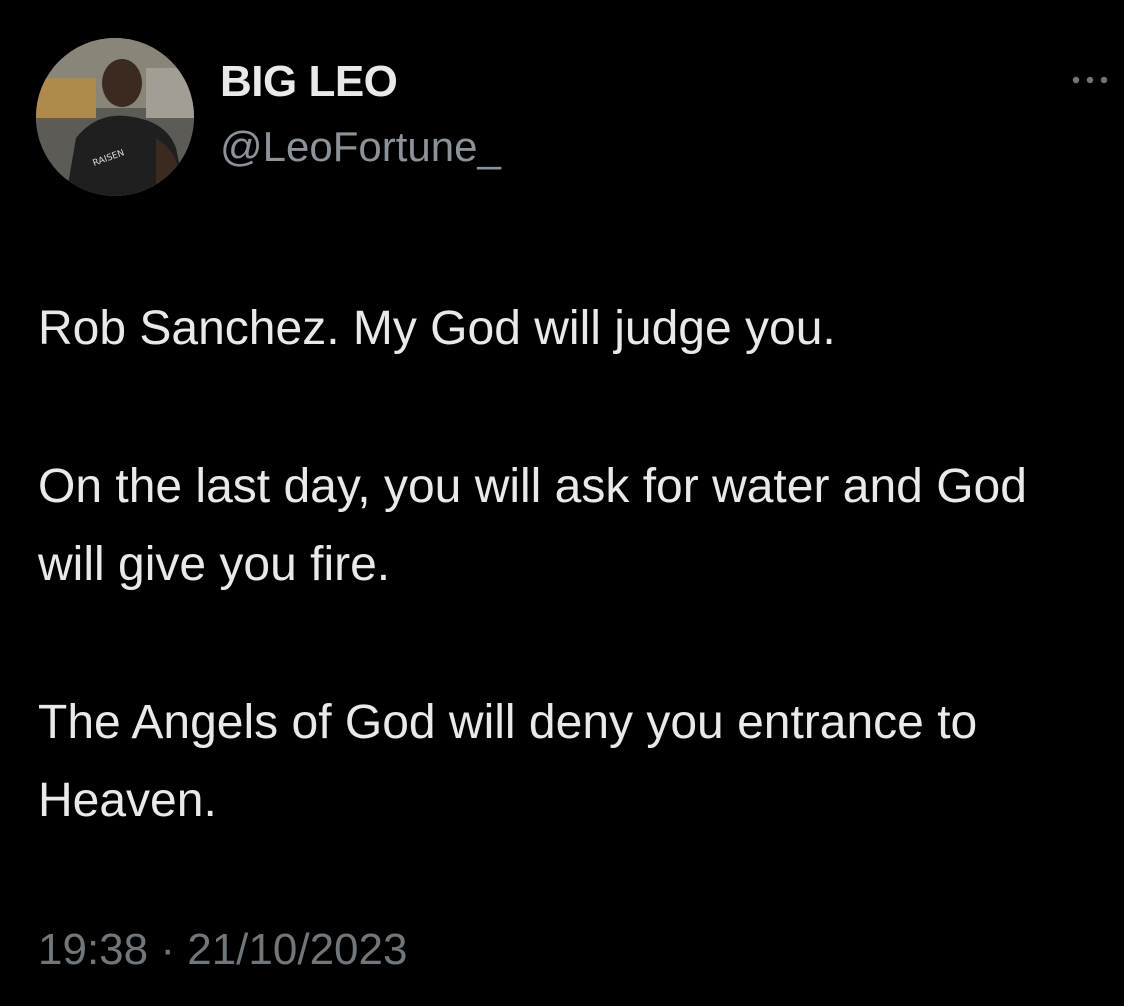 This screenshot has height=1006, width=1124. I want to click on tweet-time: 19:38, so click(93, 949).